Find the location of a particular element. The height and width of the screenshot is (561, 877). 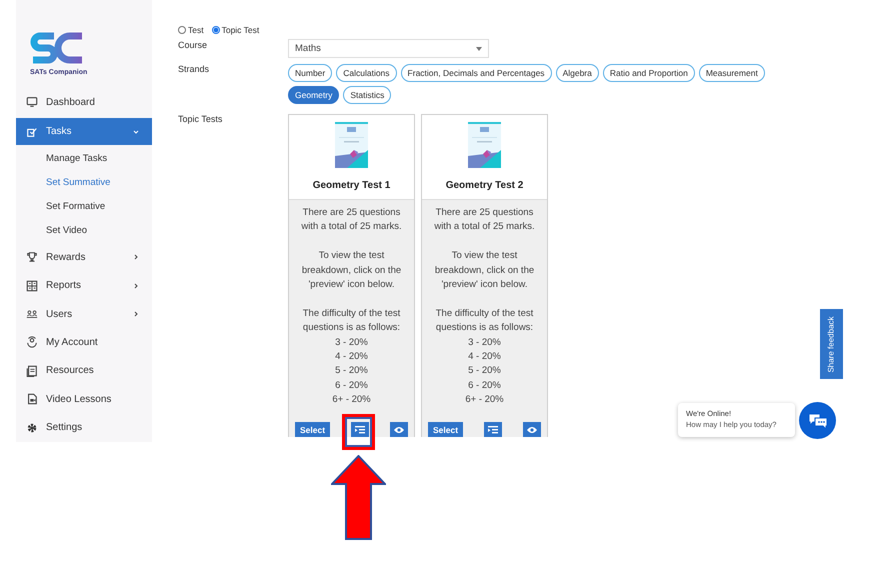

sidebar-item: Resources is located at coordinates (84, 371).